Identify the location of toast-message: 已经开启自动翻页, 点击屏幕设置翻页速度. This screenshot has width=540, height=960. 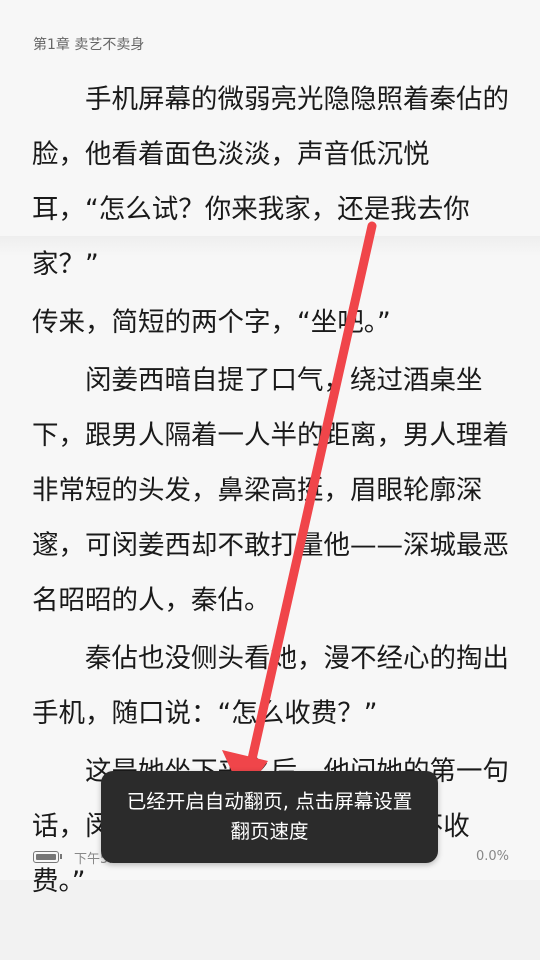
(269, 816).